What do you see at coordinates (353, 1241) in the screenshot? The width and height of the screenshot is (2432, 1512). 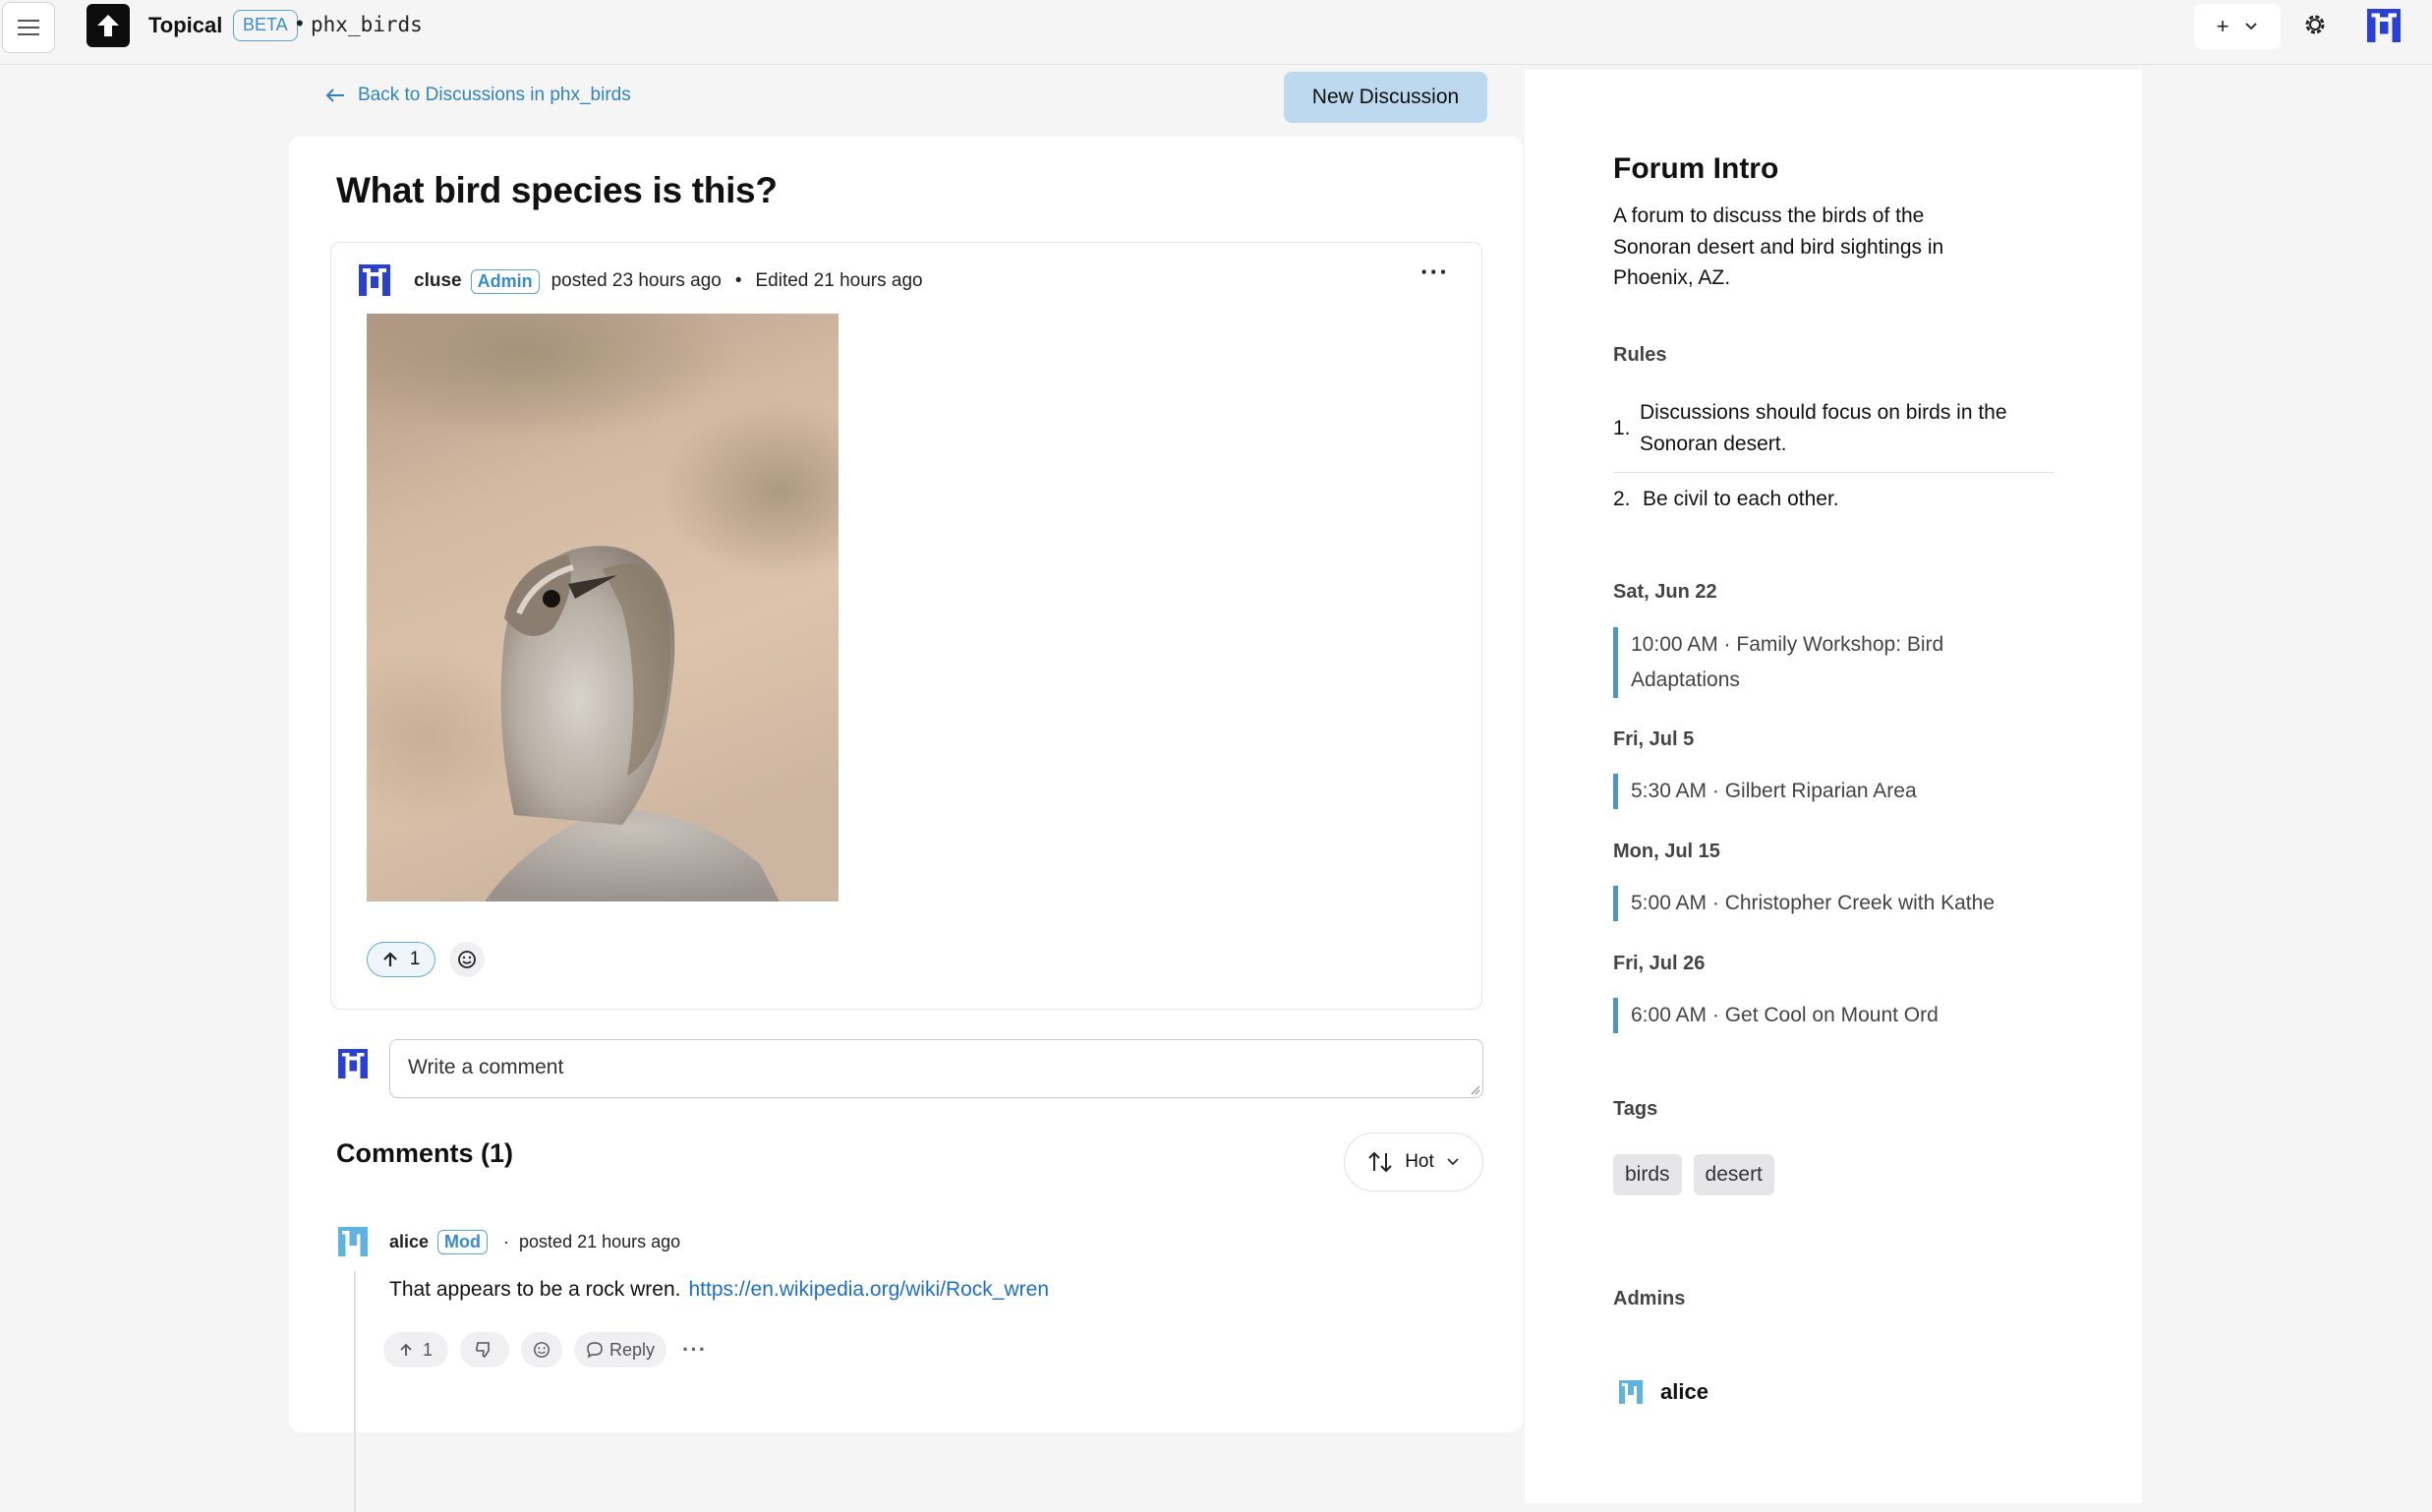 I see `commenter-avatar-icon` at bounding box center [353, 1241].